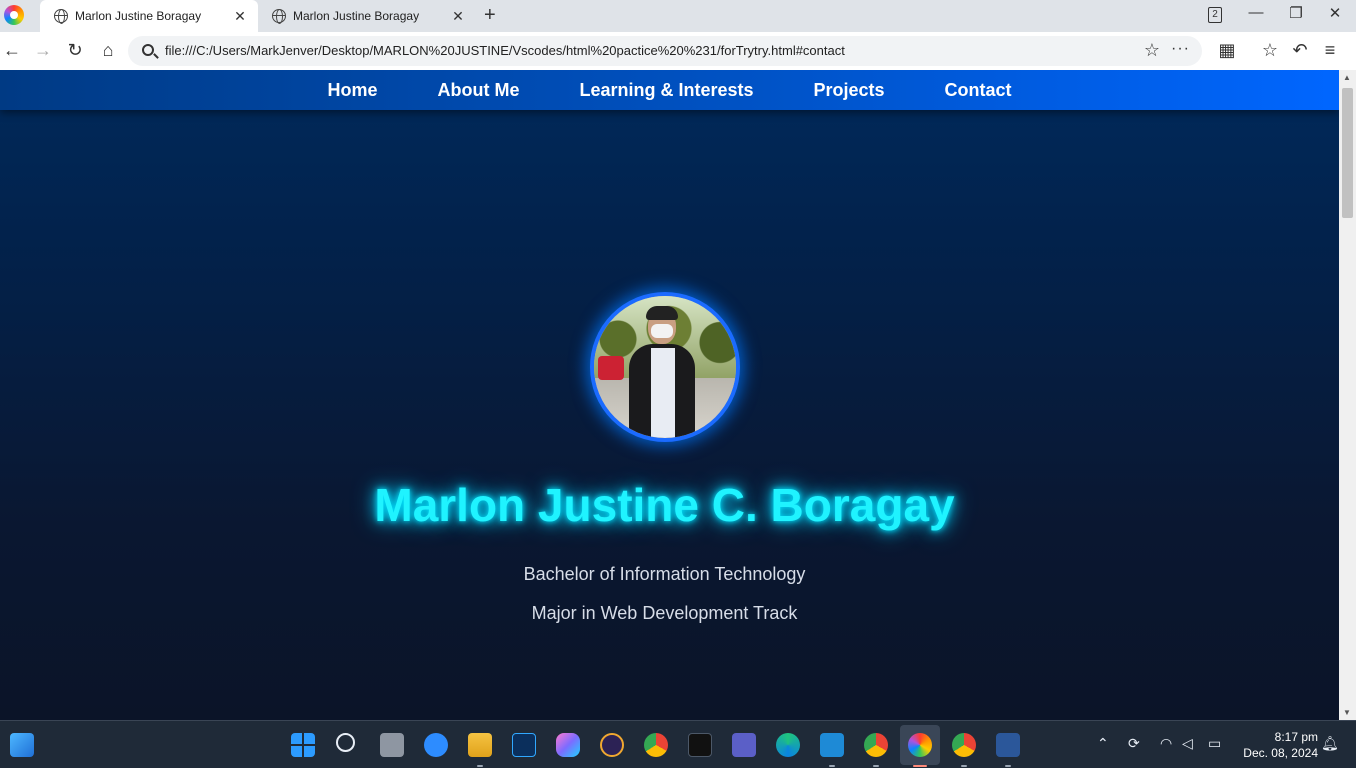  Describe the element at coordinates (920, 766) in the screenshot. I see `active-indicator` at that location.